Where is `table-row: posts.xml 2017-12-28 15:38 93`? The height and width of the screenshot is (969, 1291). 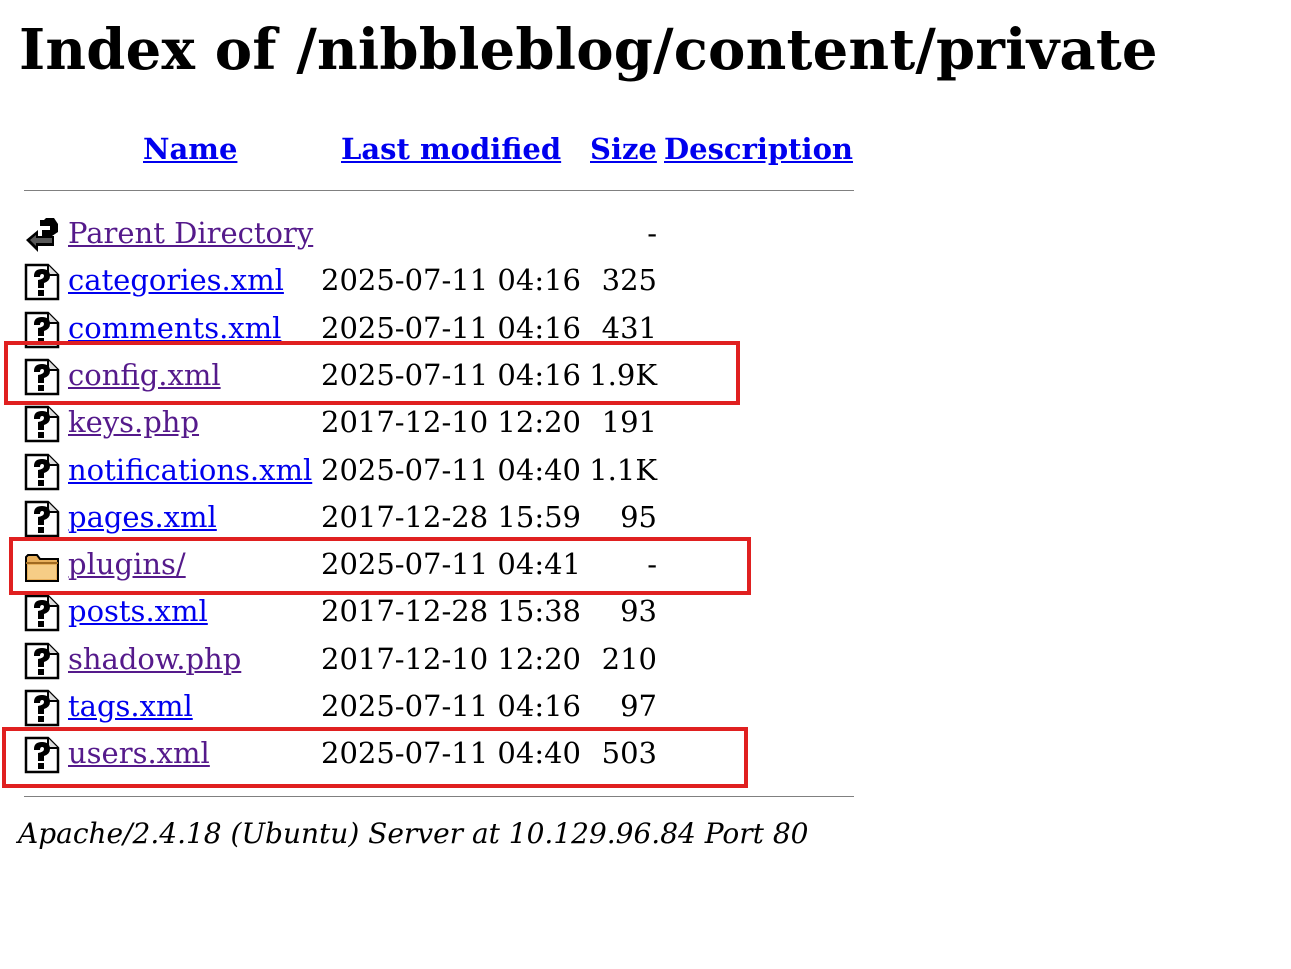 table-row: posts.xml 2017-12-28 15:38 93 is located at coordinates (430, 612).